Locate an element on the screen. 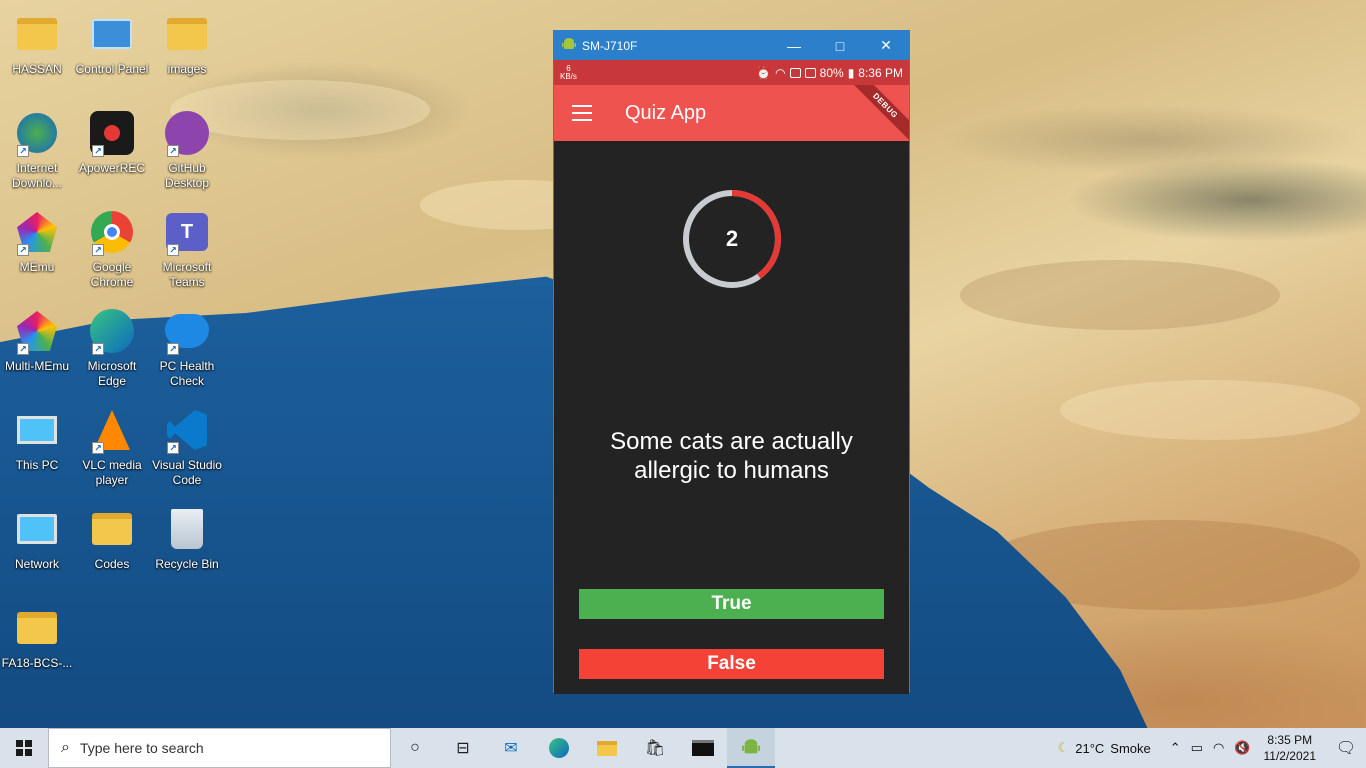 This screenshot has height=768, width=1366. taskbar-mail: ✉ is located at coordinates (511, 748).